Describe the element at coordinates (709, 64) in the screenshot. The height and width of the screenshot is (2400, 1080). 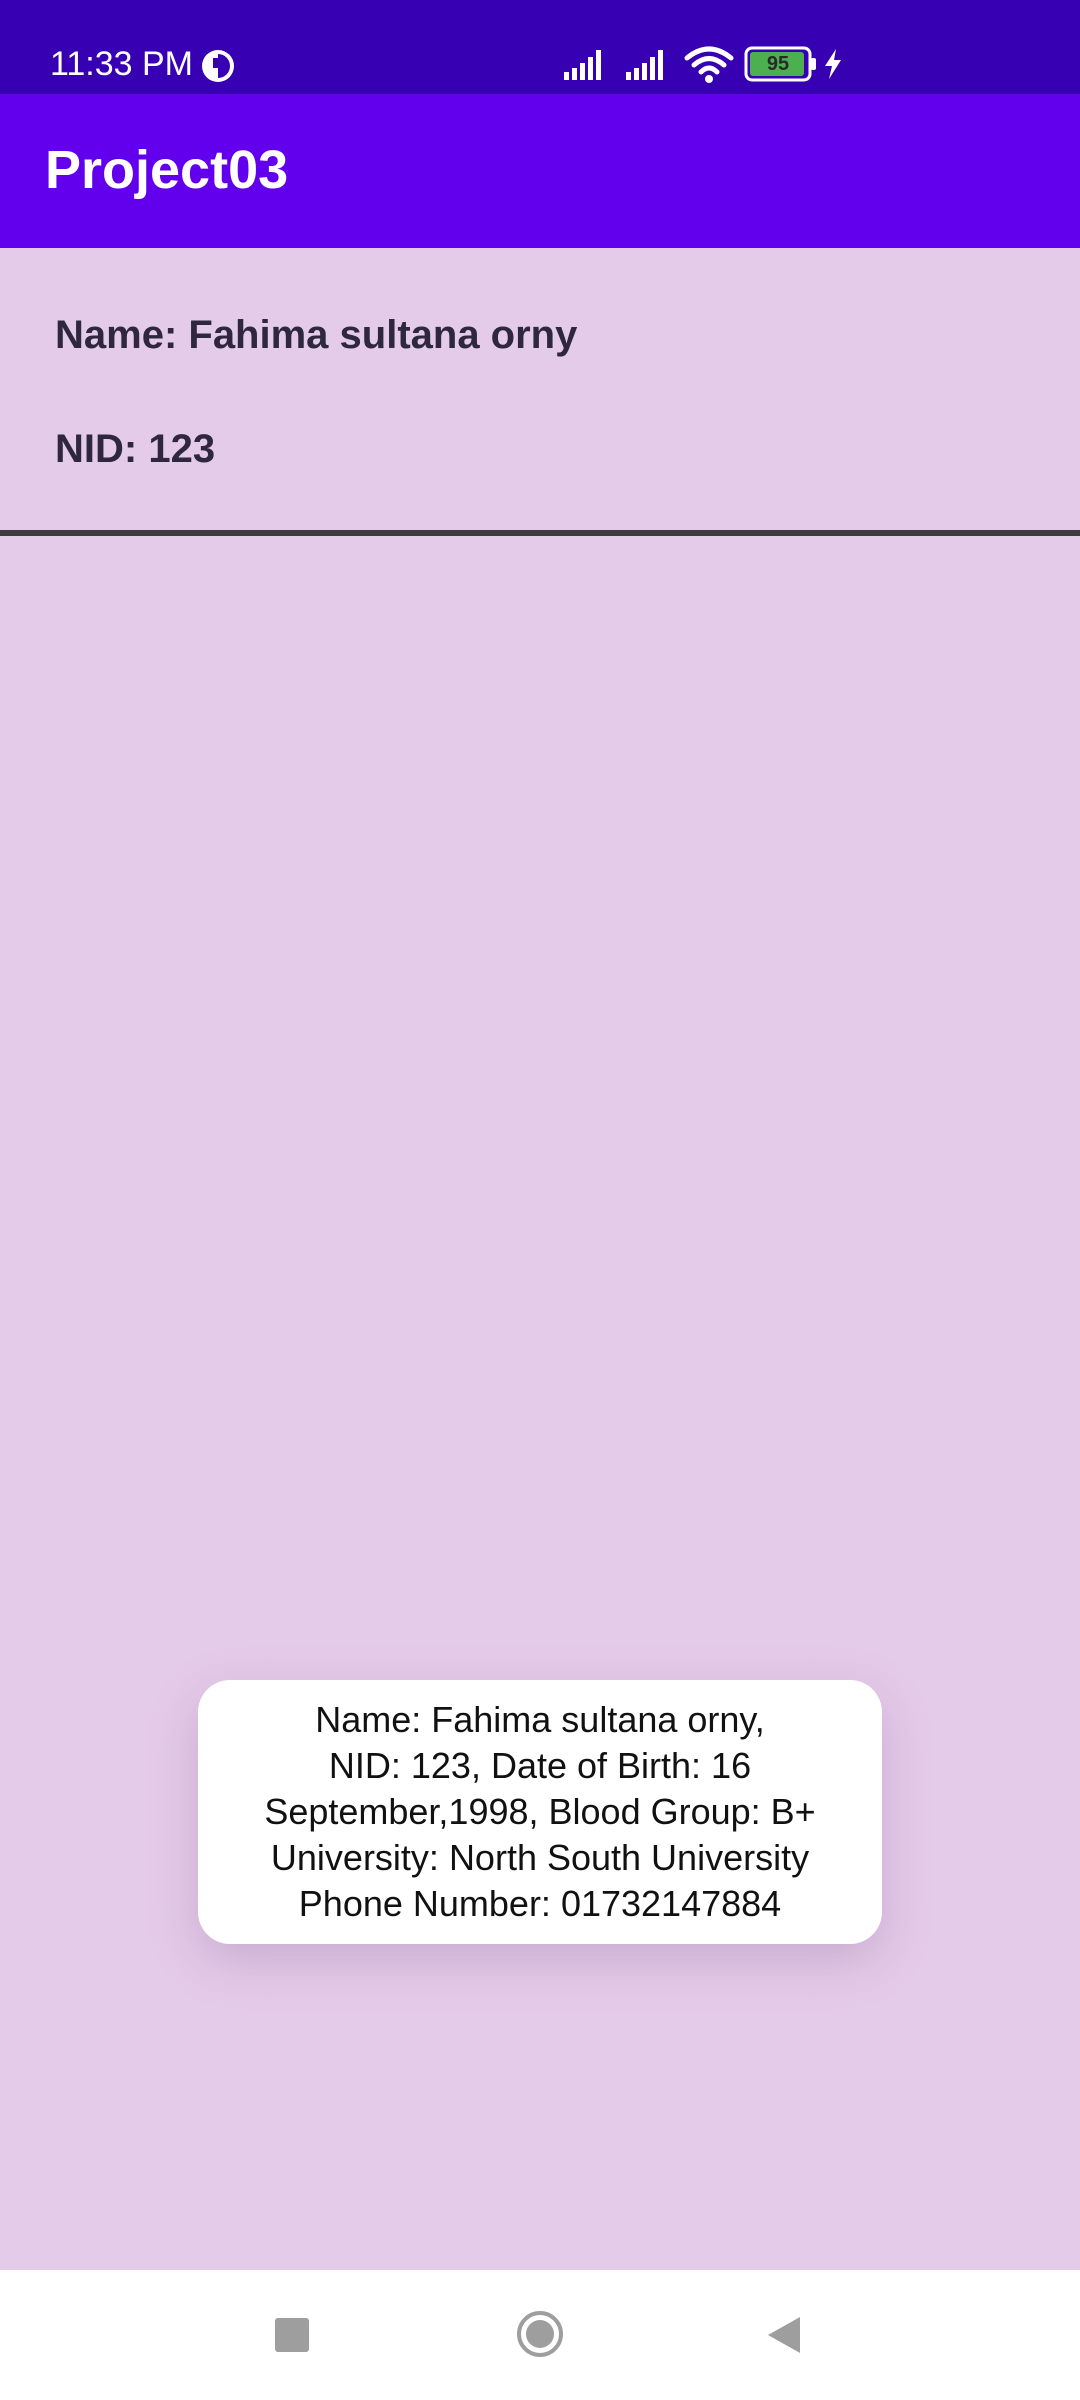
I see `wifi-icon` at that location.